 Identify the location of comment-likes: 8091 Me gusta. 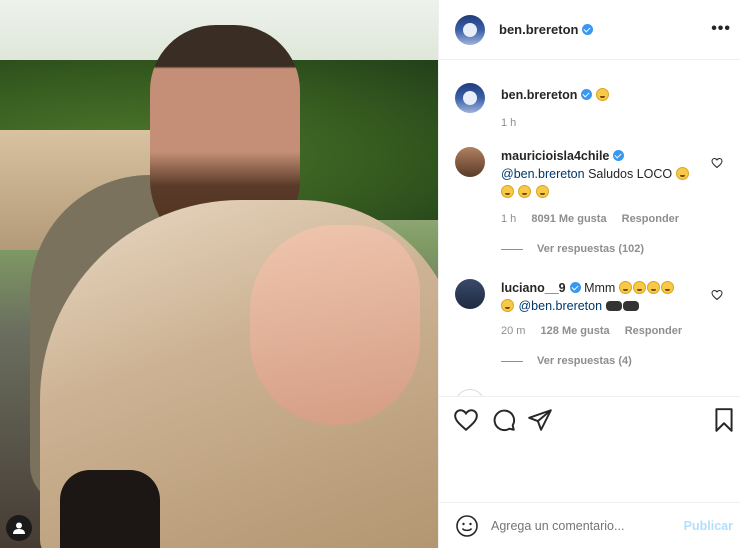
(568, 219).